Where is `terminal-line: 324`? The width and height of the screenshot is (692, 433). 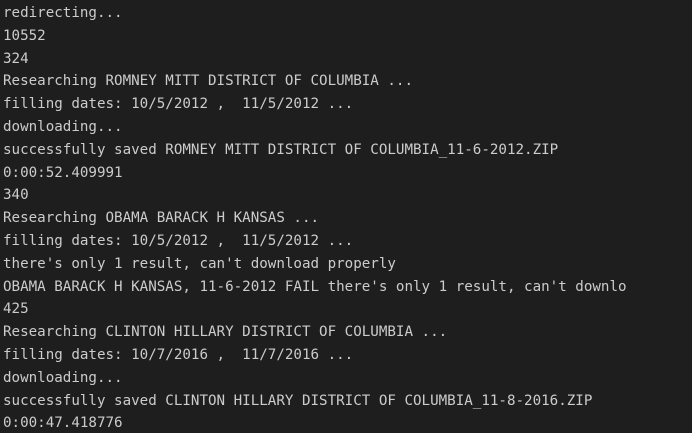 terminal-line: 324 is located at coordinates (16, 58).